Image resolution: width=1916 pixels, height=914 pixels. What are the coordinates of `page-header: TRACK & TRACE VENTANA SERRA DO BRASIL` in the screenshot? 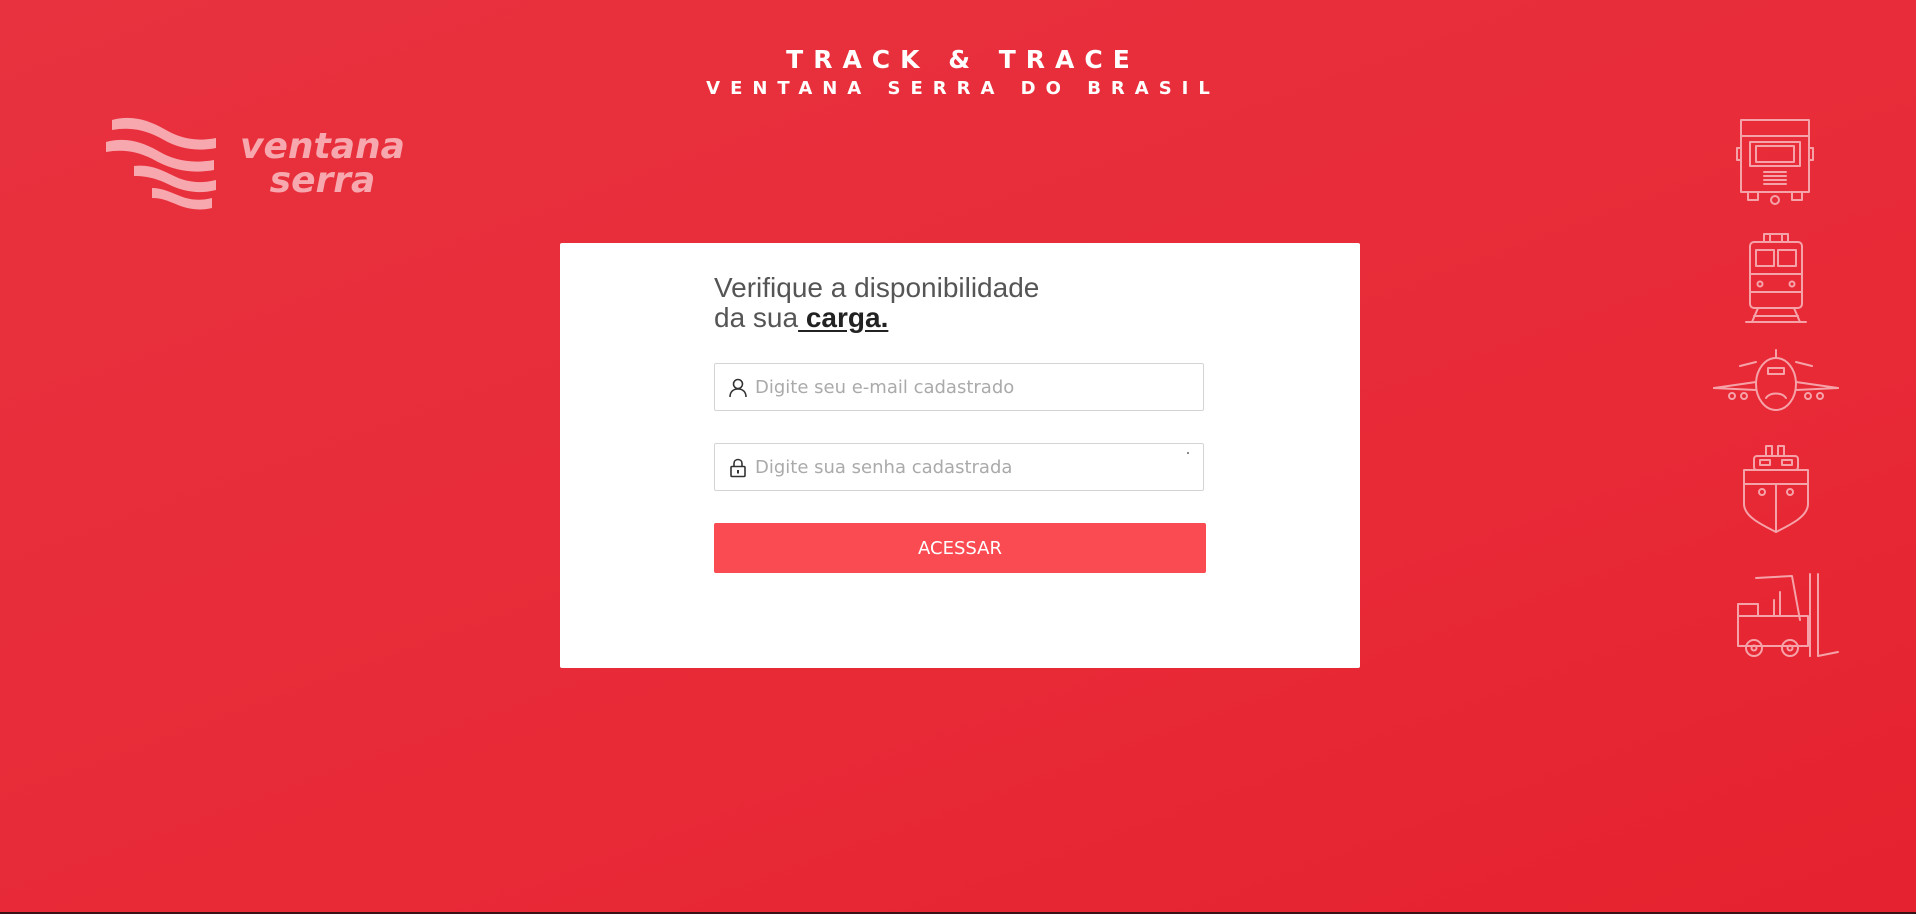 It's located at (958, 73).